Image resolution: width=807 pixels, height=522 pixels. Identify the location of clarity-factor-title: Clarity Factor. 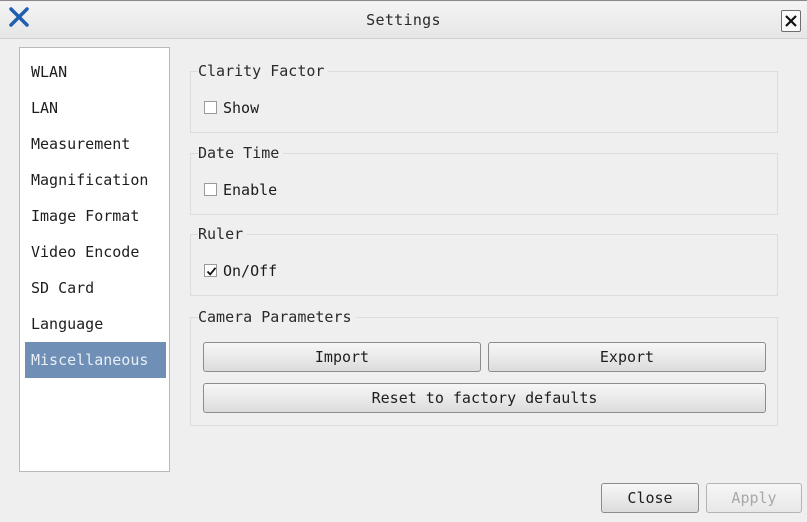
(263, 71).